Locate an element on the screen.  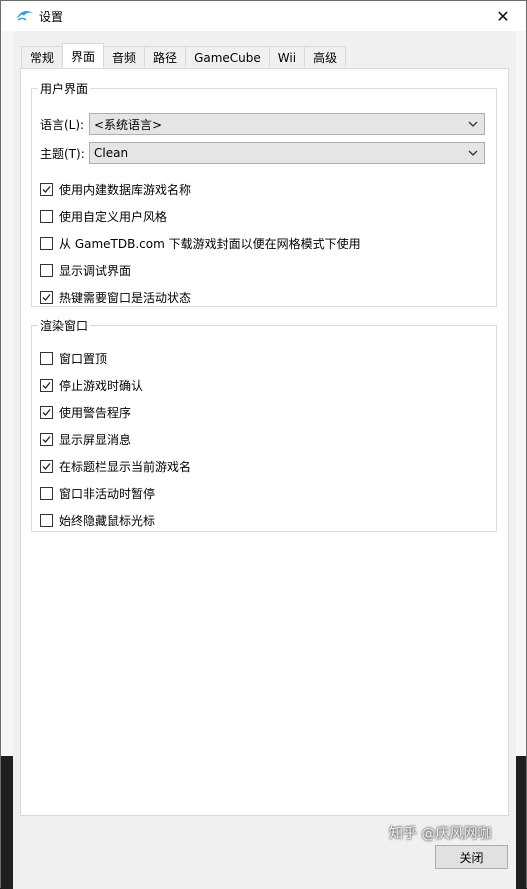
checkbox-label: 使用自定义用户风格 is located at coordinates (113, 217).